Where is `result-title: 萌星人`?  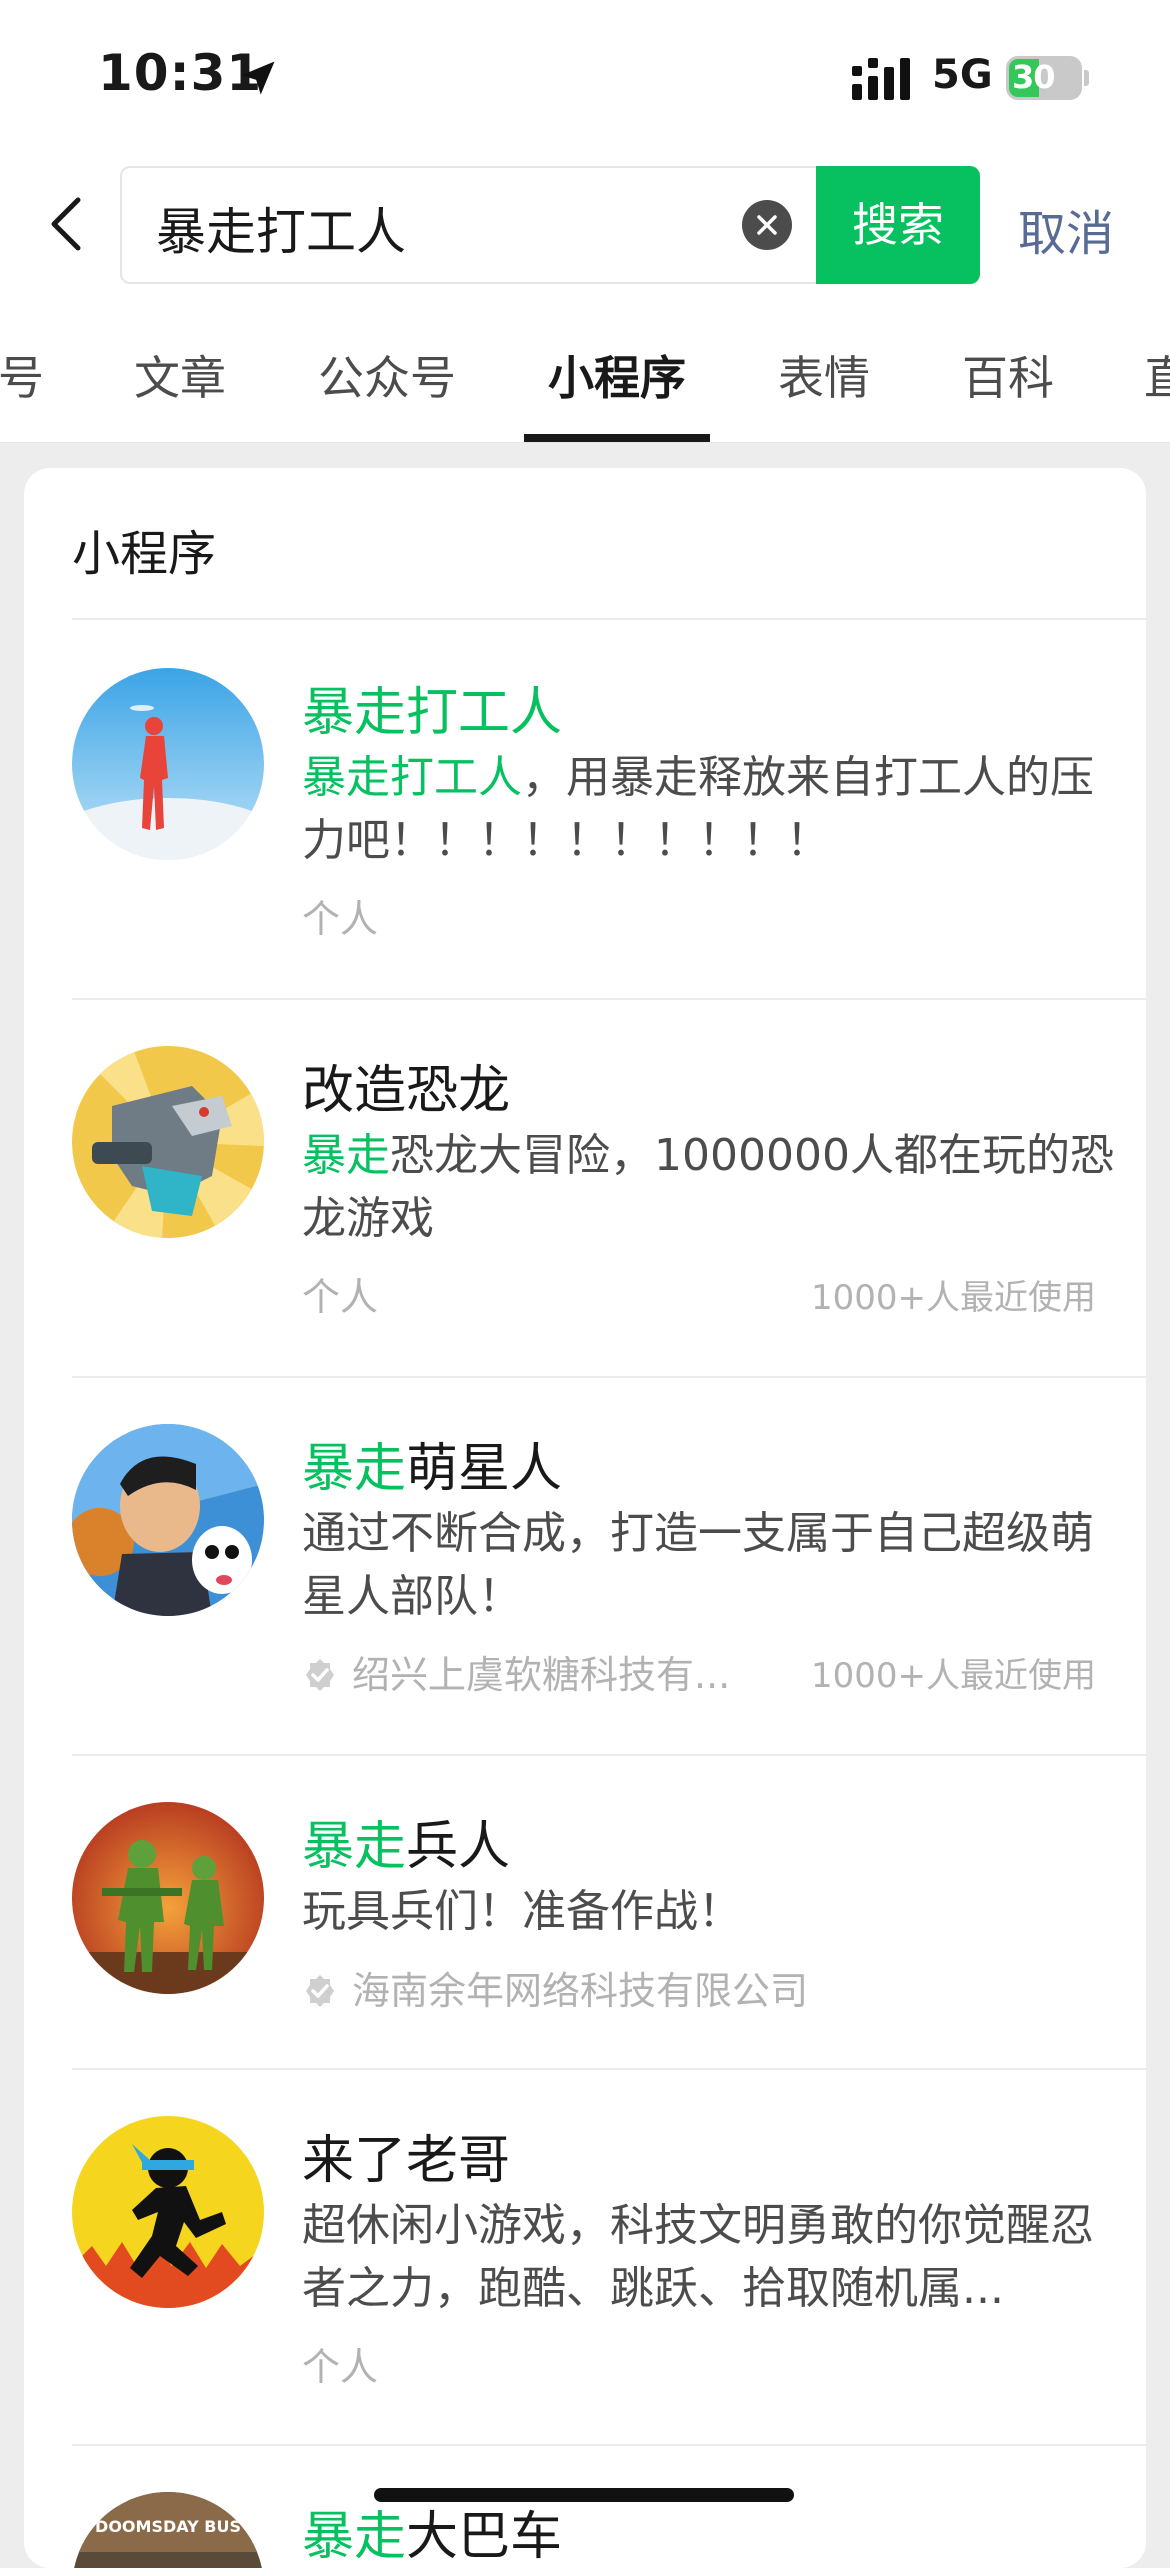 result-title: 萌星人 is located at coordinates (484, 1469).